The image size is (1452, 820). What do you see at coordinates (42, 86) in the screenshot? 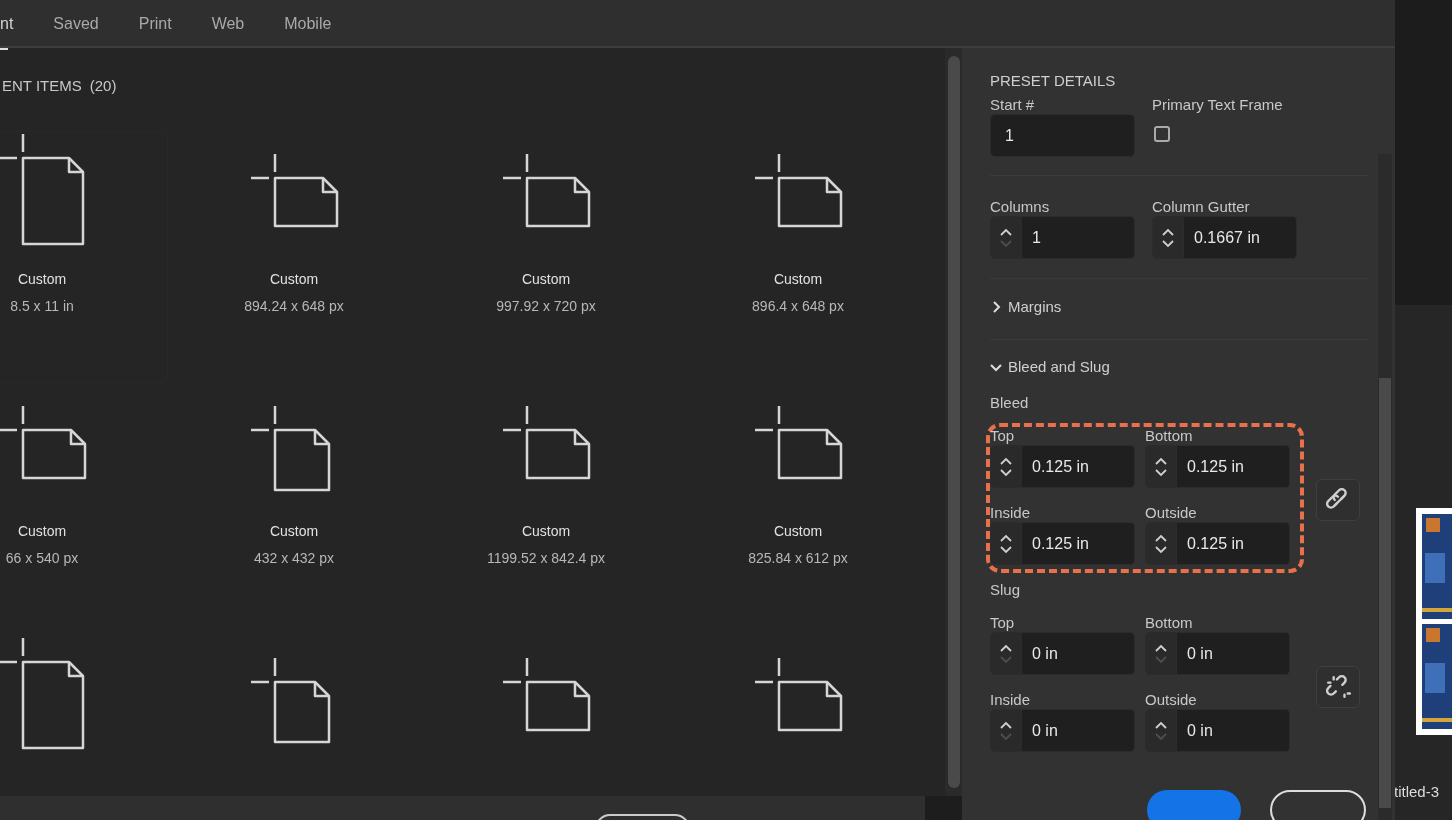
I see `section-heading: ENT ITEMS` at bounding box center [42, 86].